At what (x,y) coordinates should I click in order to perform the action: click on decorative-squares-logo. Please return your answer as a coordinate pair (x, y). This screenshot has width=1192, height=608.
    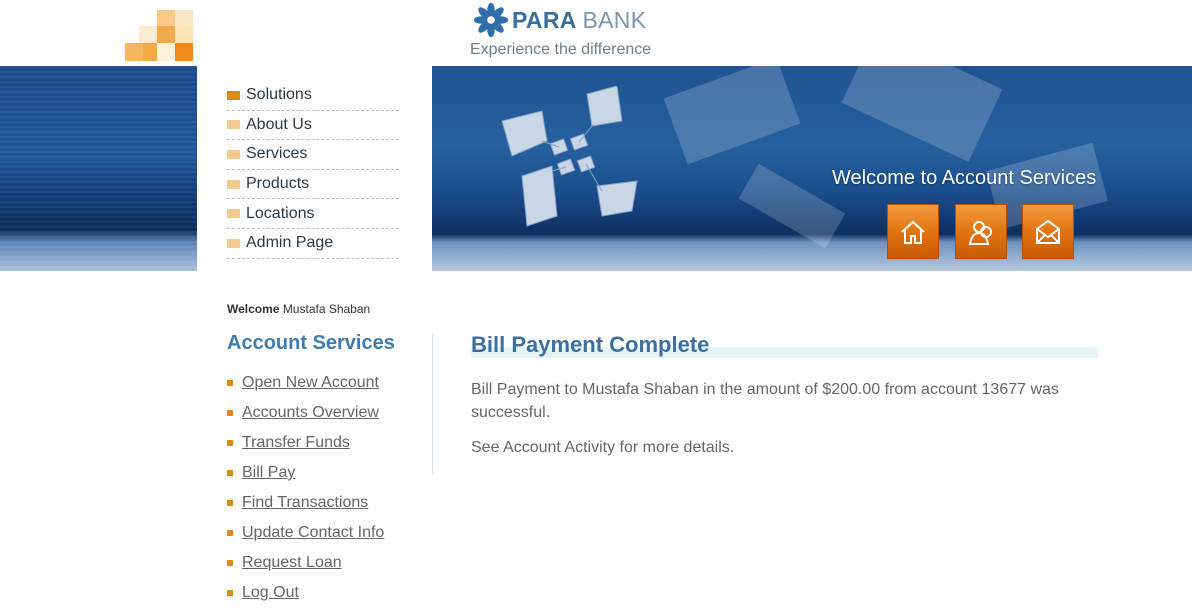
    Looking at the image, I should click on (162, 38).